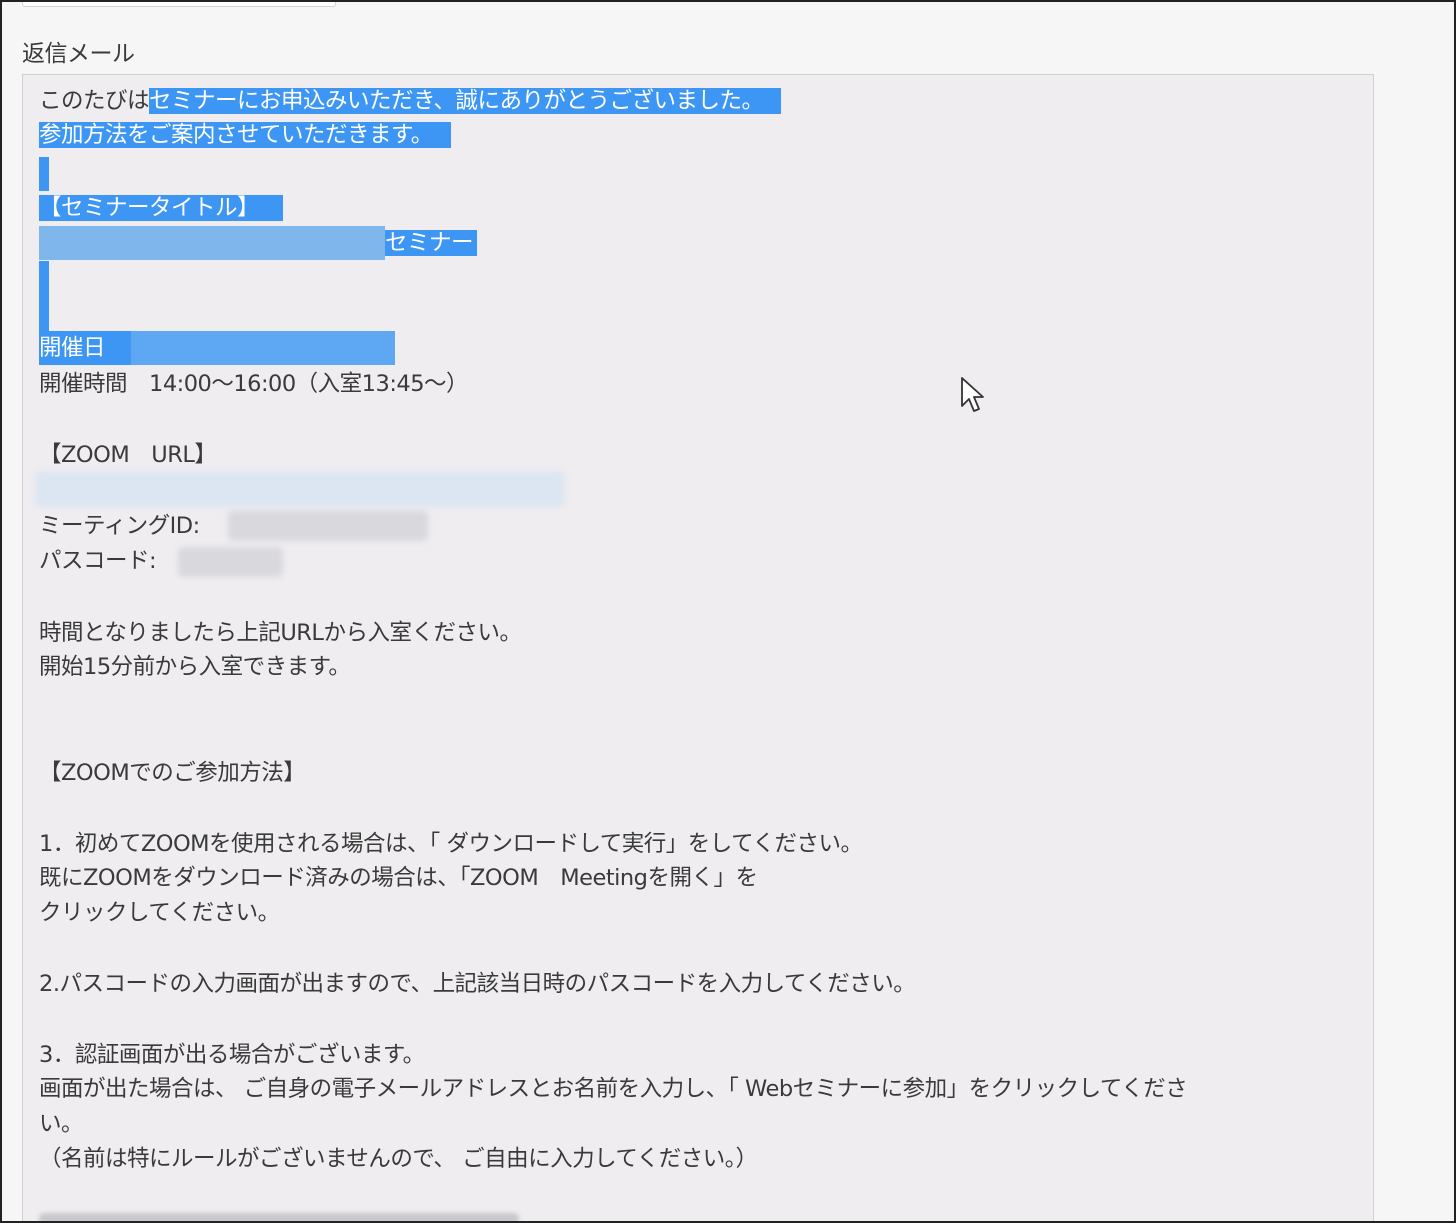  I want to click on zoom-url-heading: 【ZOOM URL】, so click(128, 455).